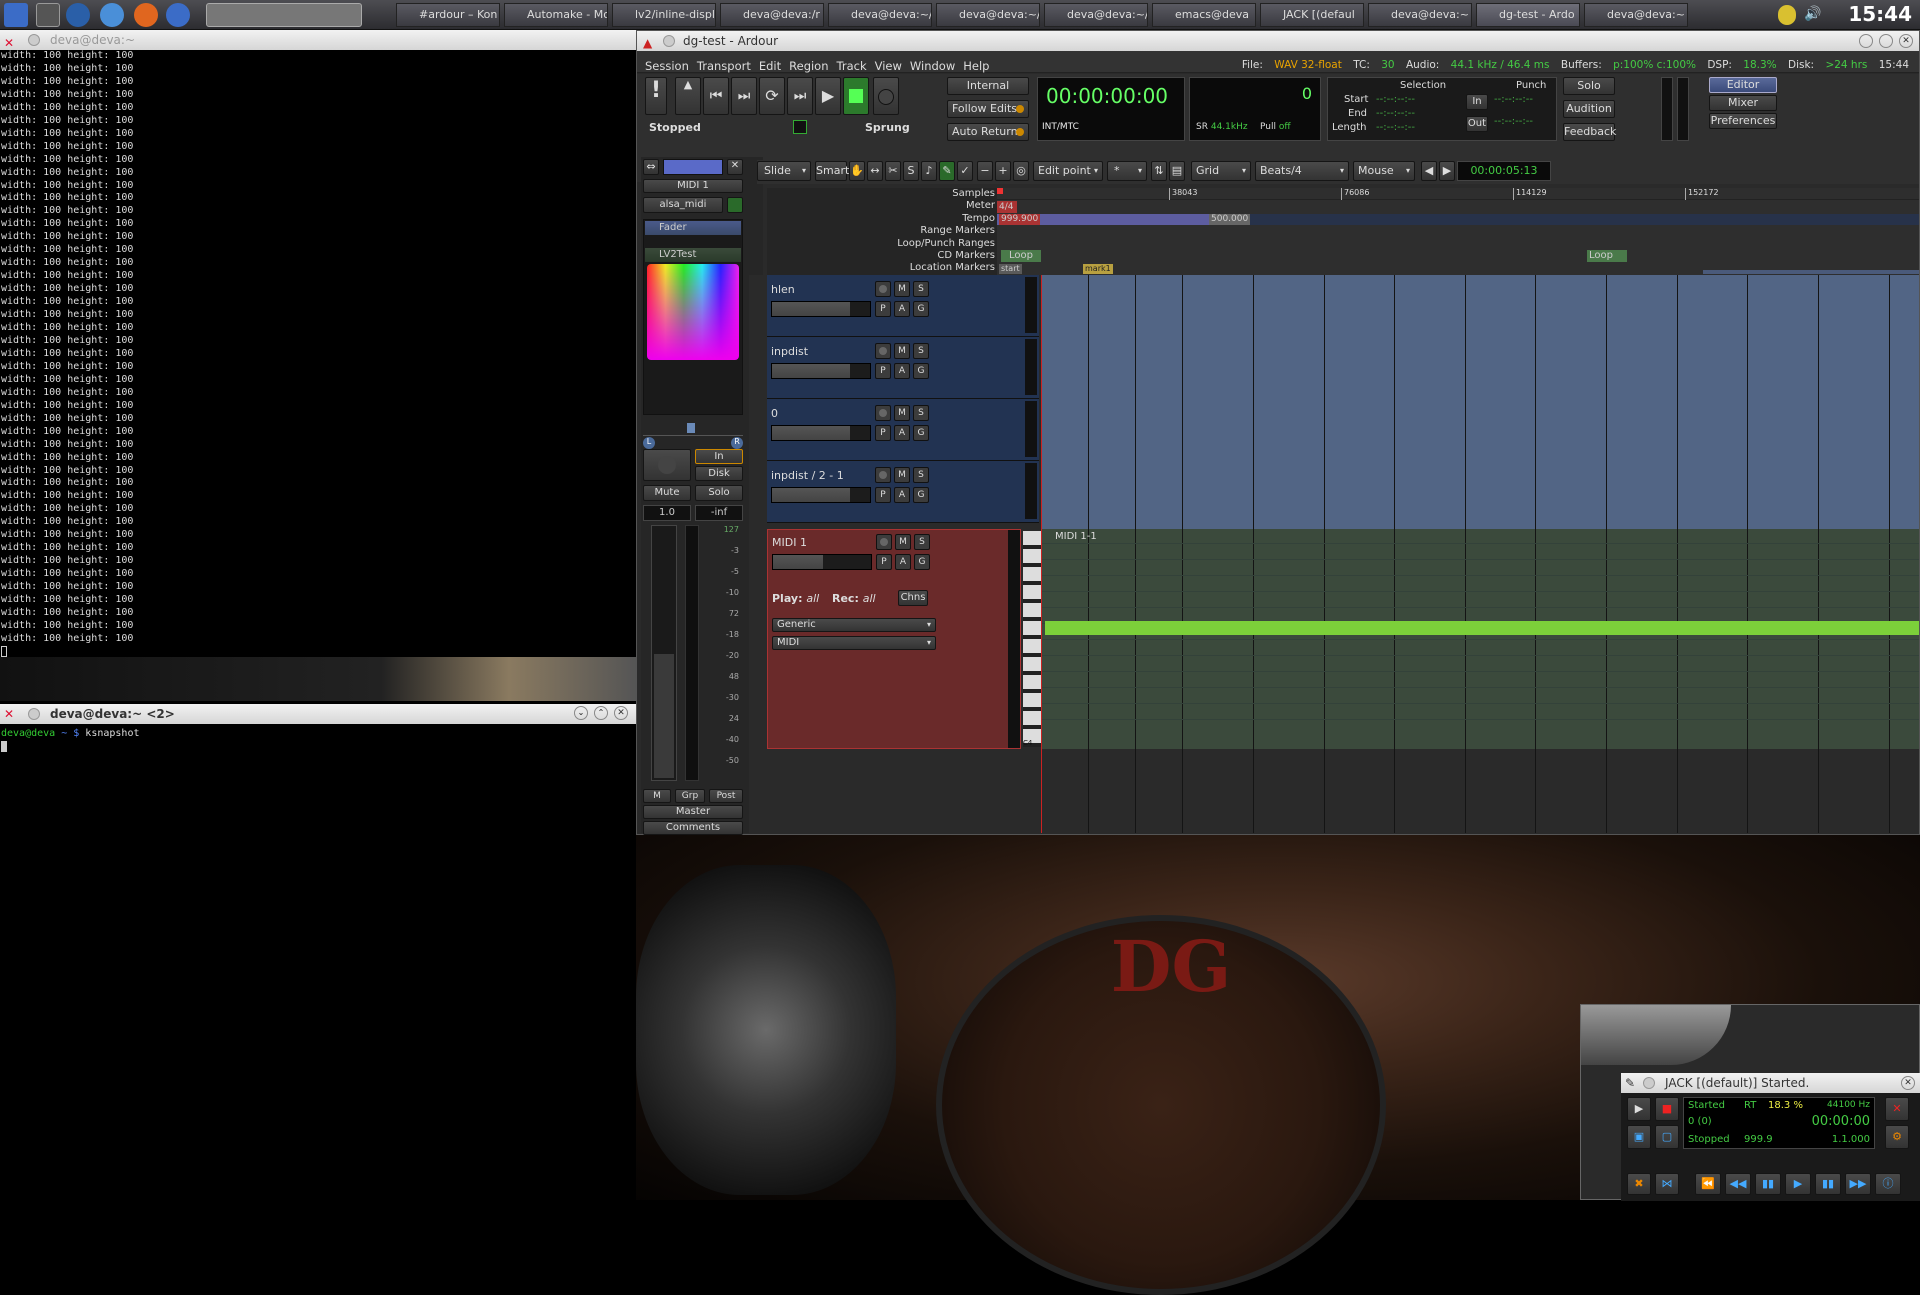 The width and height of the screenshot is (1920, 1295). I want to click on meter-point-button: M, so click(657, 796).